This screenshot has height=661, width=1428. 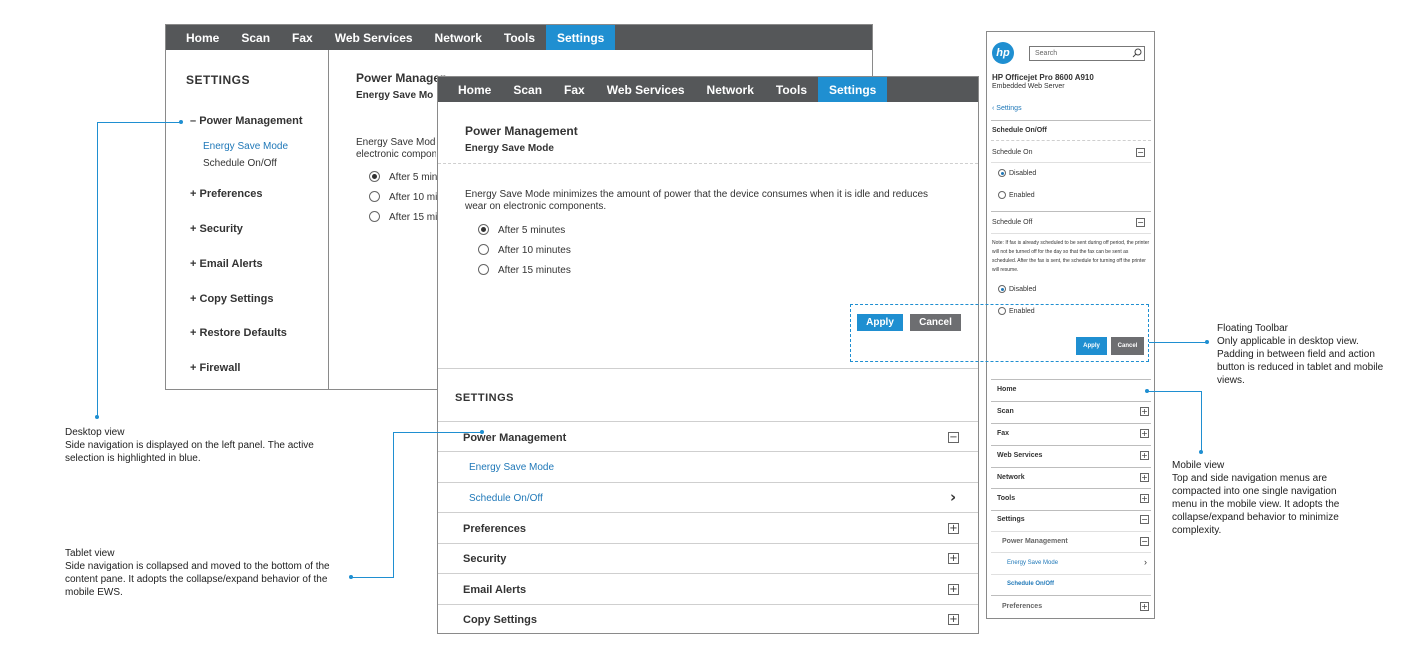 What do you see at coordinates (1007, 108) in the screenshot?
I see `back-link: ‹ Settings` at bounding box center [1007, 108].